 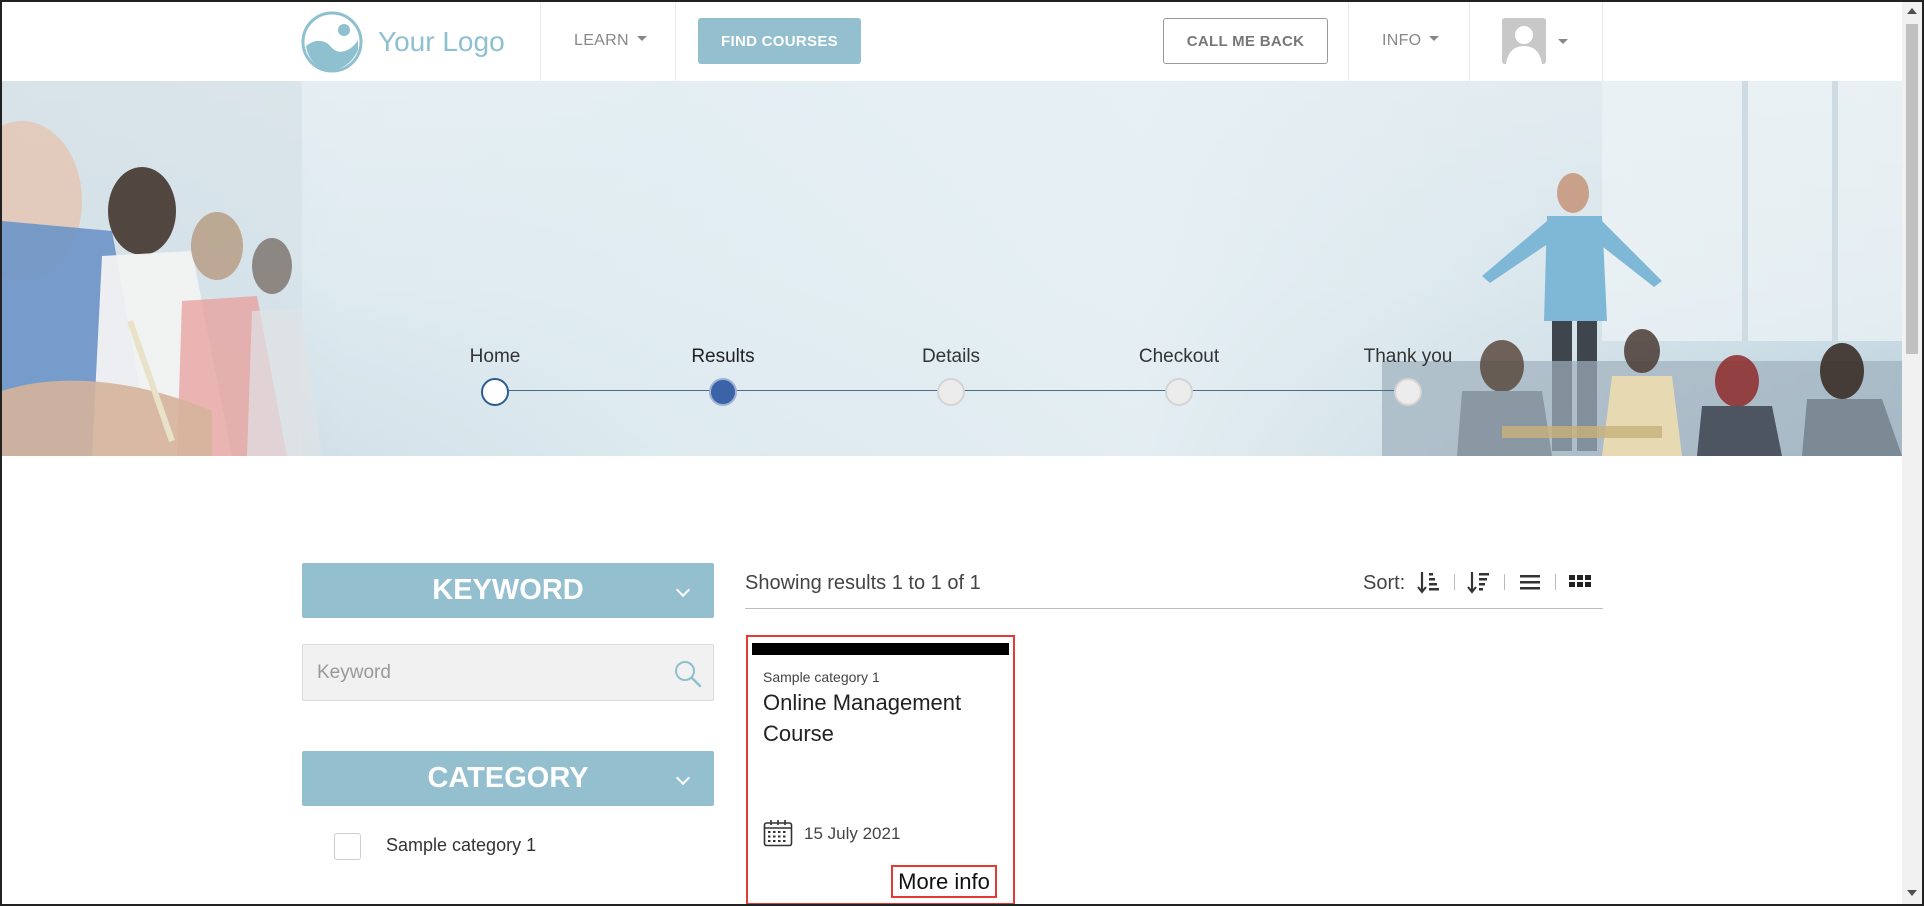 I want to click on scroll-down-arrow-icon, so click(x=1912, y=893).